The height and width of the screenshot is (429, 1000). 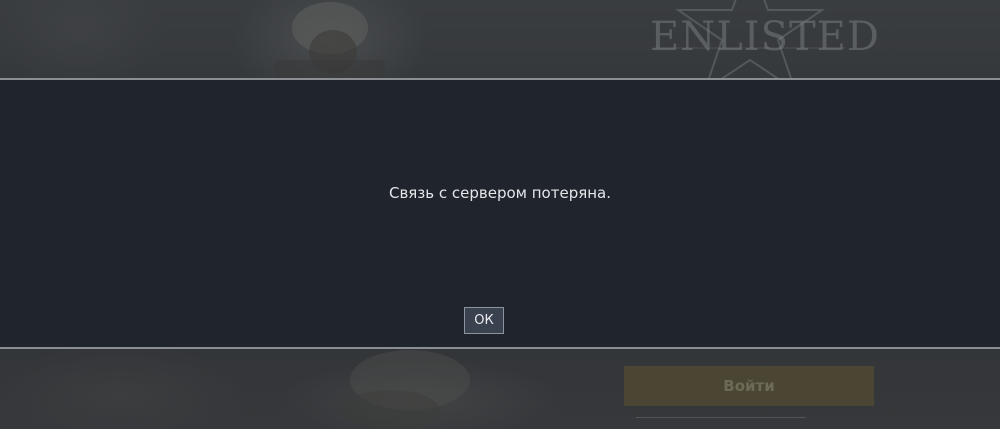 What do you see at coordinates (721, 418) in the screenshot?
I see `background-link` at bounding box center [721, 418].